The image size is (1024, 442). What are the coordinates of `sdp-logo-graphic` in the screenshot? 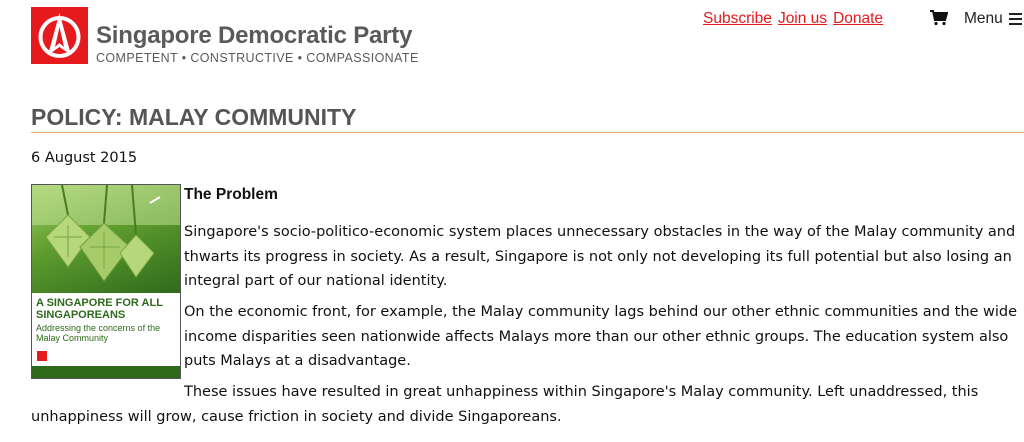 It's located at (59, 35).